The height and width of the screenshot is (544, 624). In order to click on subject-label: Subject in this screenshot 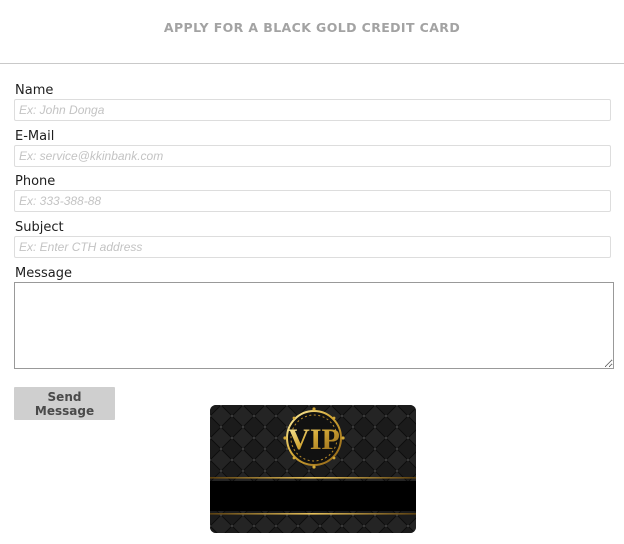, I will do `click(39, 227)`.